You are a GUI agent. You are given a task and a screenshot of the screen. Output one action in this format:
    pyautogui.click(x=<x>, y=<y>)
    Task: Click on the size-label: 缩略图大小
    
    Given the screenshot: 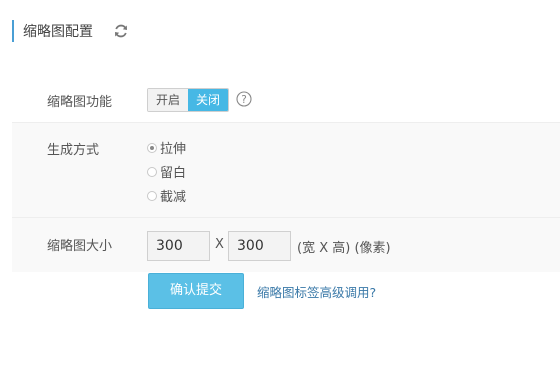 What is the action you would take?
    pyautogui.click(x=80, y=246)
    